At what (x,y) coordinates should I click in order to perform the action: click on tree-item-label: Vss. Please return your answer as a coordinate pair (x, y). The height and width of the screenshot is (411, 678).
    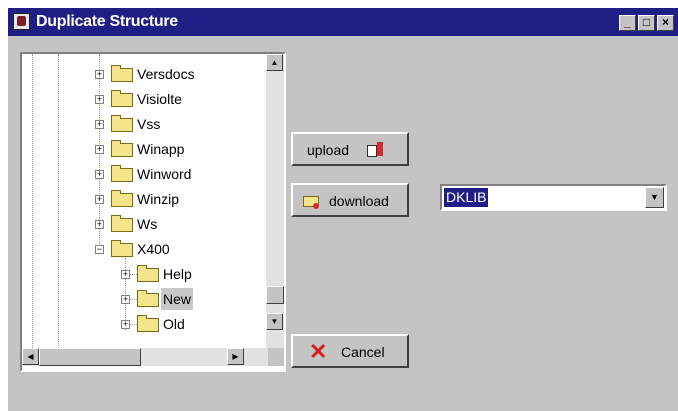
    Looking at the image, I should click on (149, 124).